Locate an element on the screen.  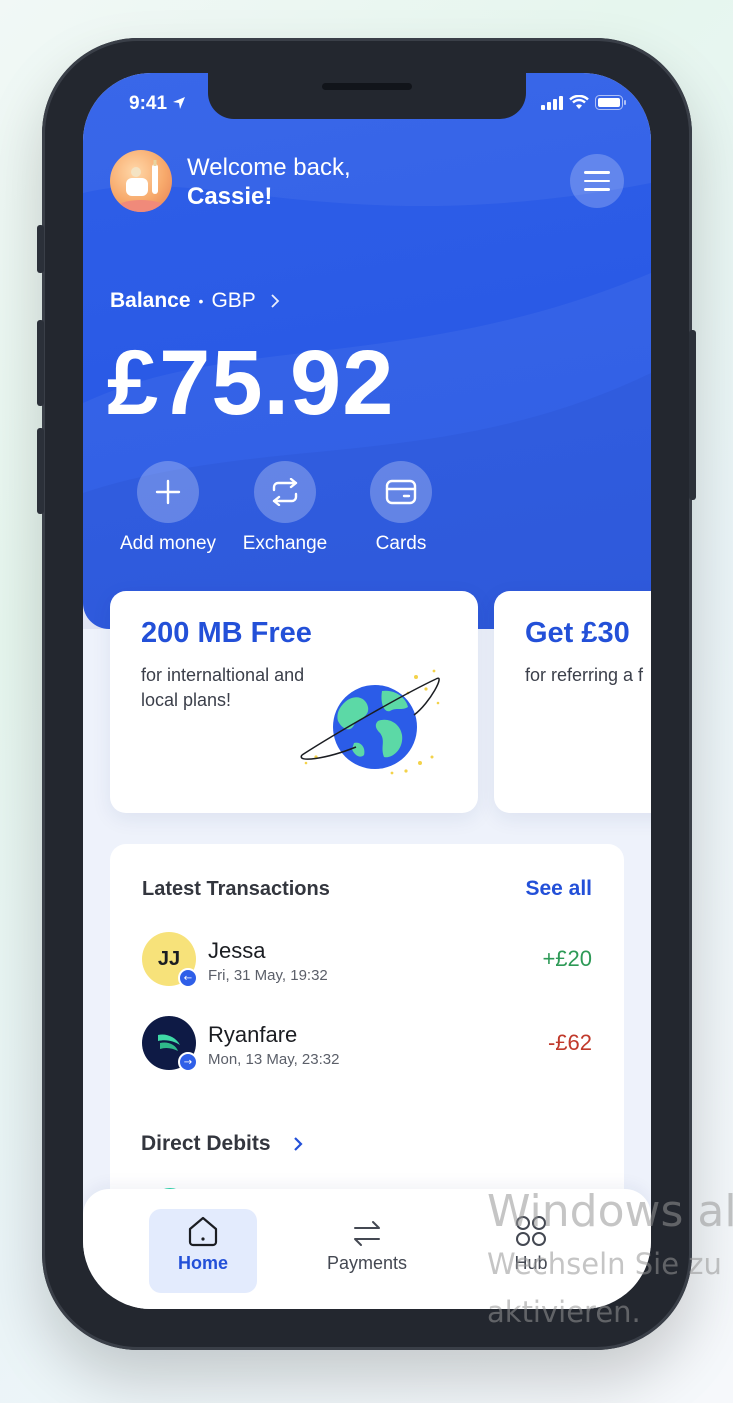
user-name: Cassie! is located at coordinates (230, 196).